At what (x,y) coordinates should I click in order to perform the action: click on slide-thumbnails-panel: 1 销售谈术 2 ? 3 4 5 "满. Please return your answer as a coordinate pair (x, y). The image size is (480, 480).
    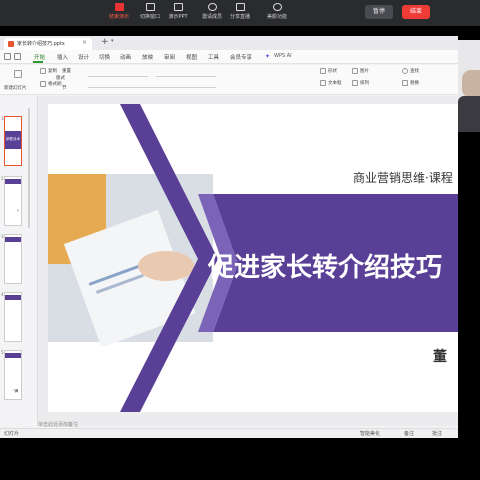
    Looking at the image, I should click on (19, 261).